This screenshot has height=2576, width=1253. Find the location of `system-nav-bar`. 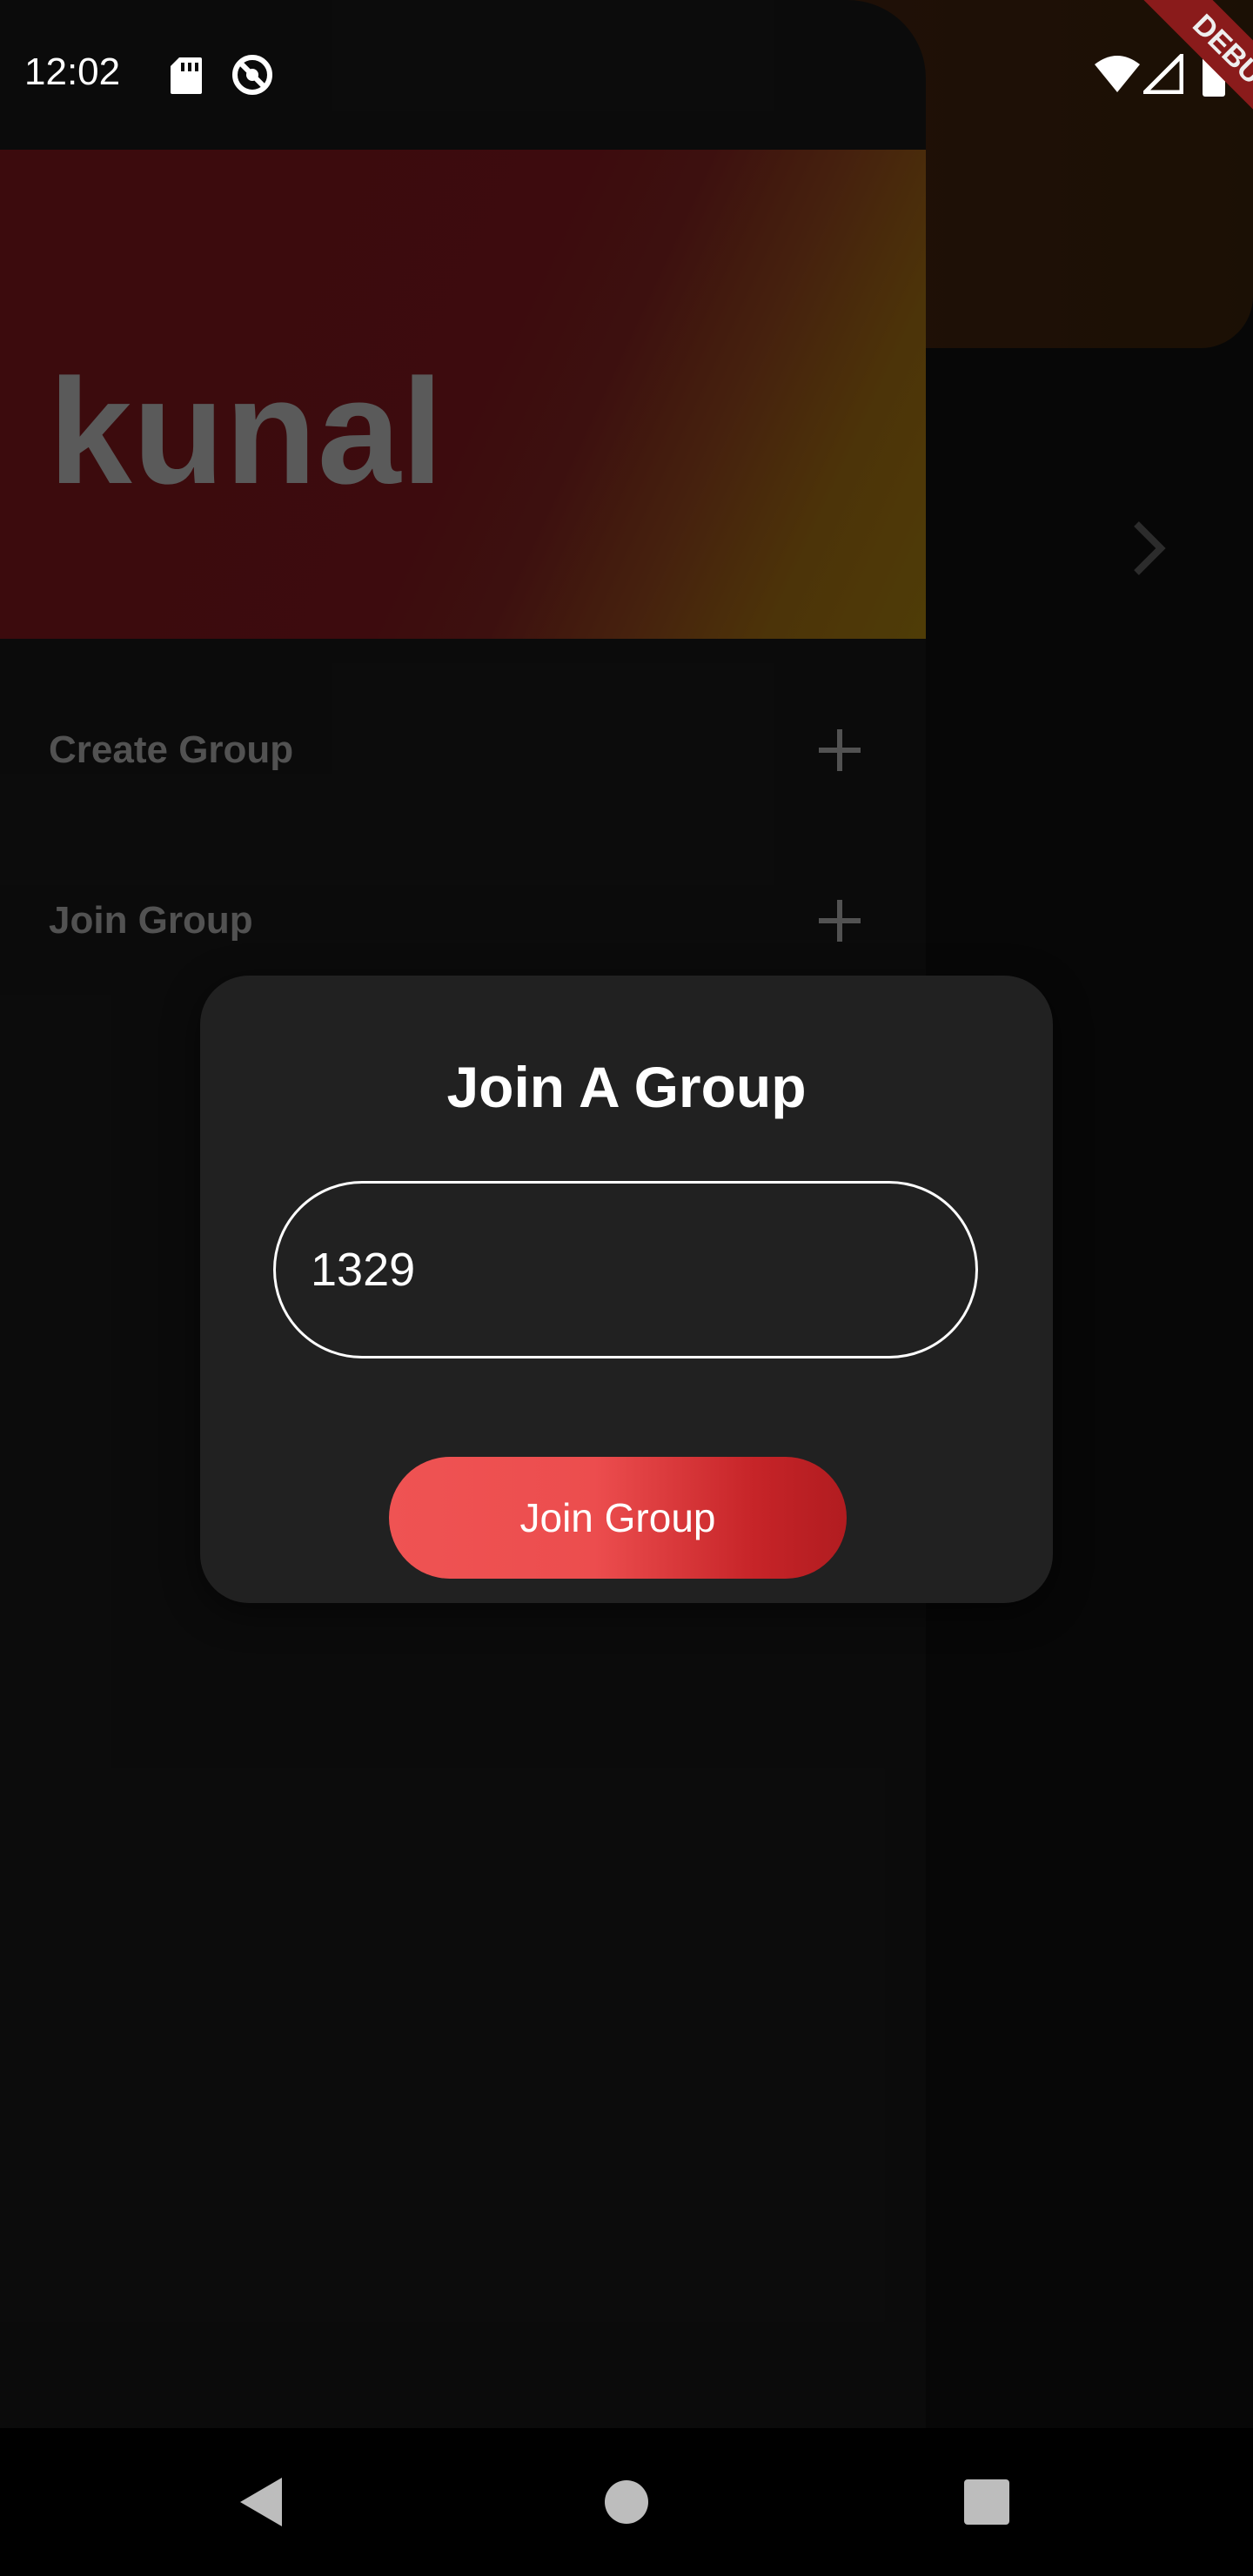

system-nav-bar is located at coordinates (626, 2502).